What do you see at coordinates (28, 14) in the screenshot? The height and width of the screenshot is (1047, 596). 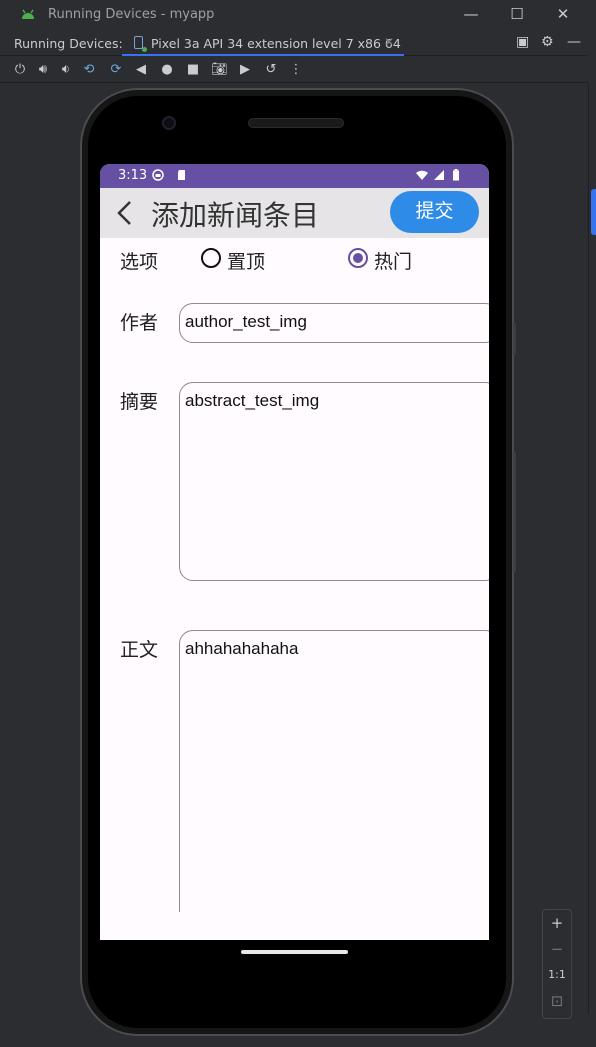 I see `android-icon` at bounding box center [28, 14].